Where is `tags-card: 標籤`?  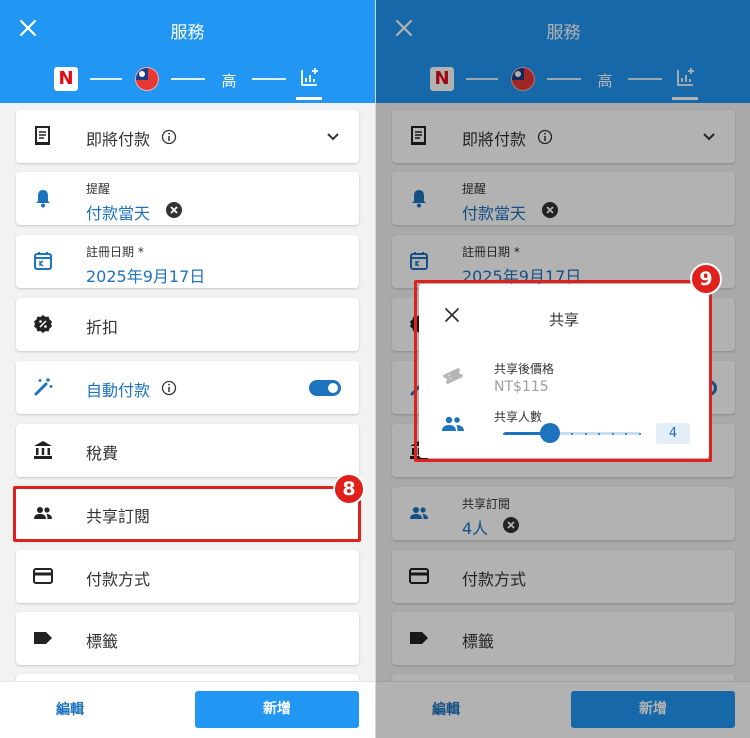
tags-card: 標籤 is located at coordinates (187, 638).